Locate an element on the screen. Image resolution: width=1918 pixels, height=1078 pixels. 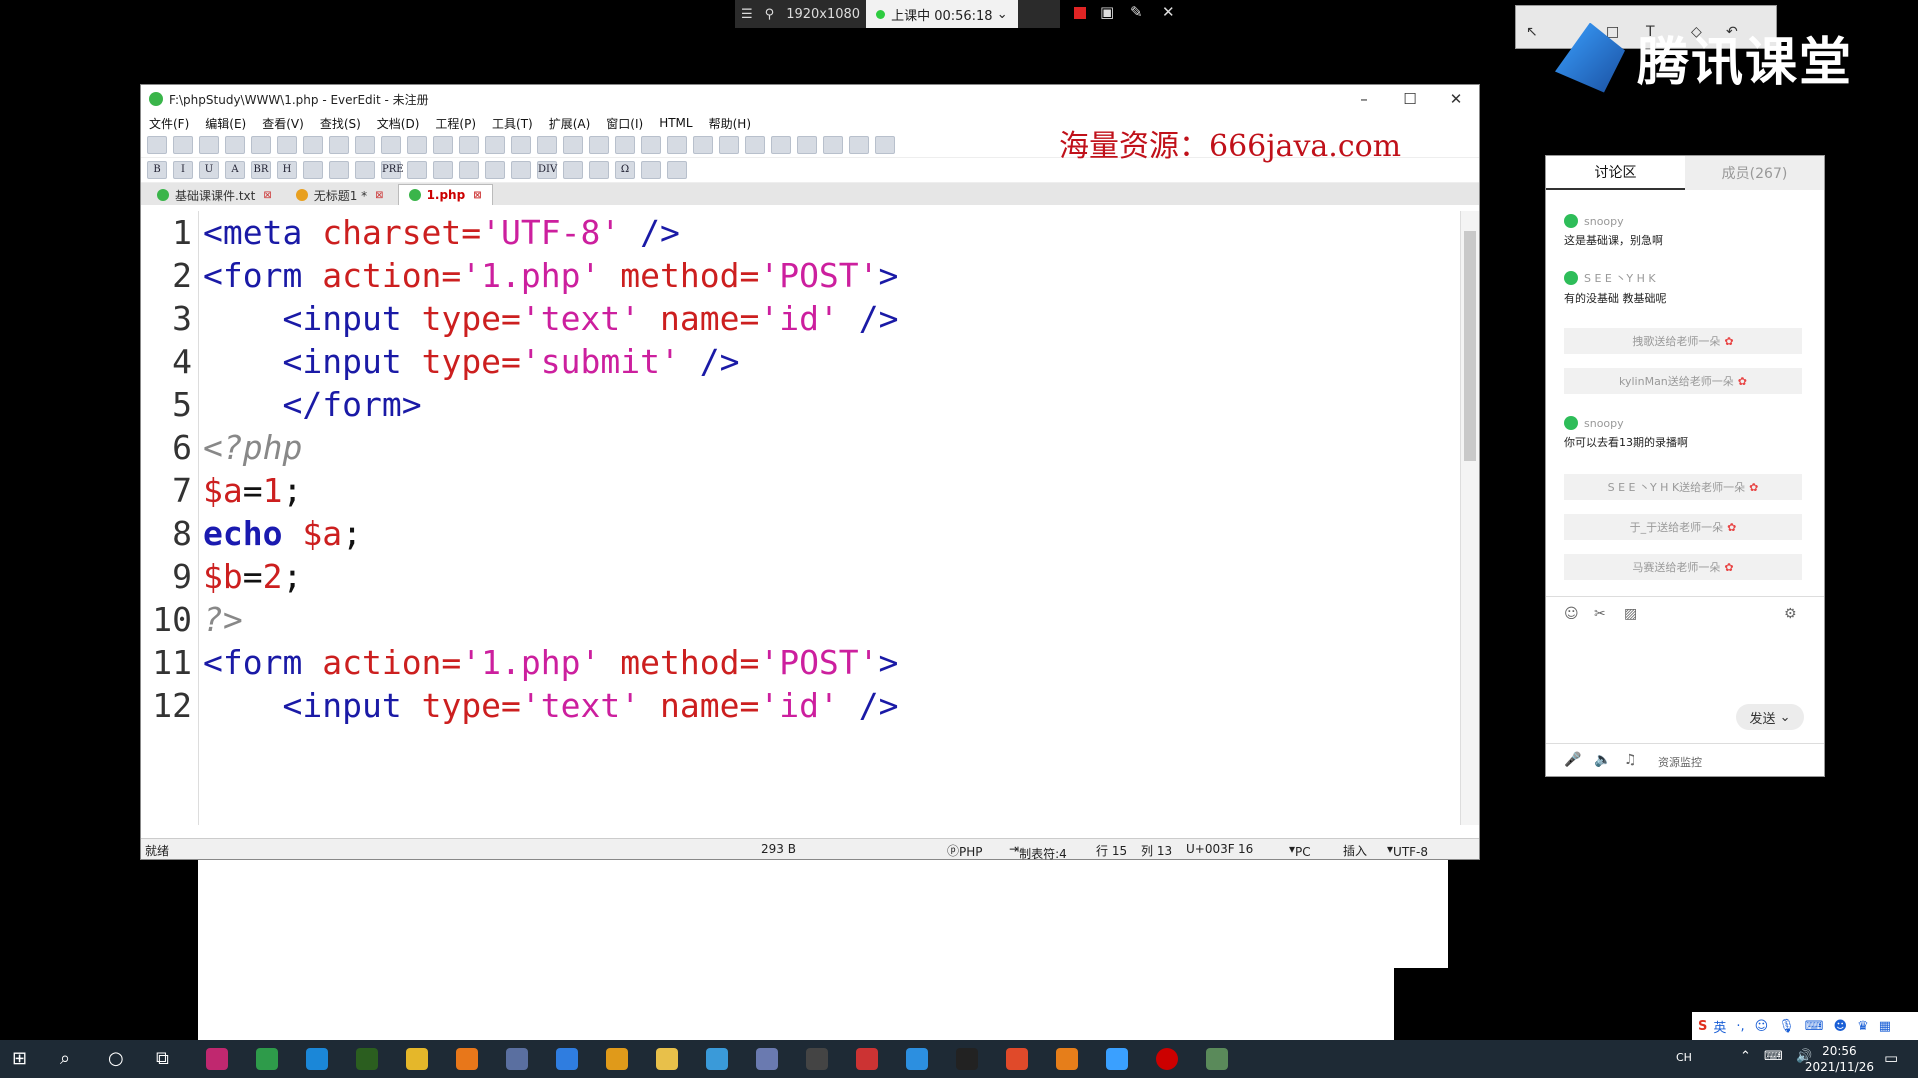
br-button: BR is located at coordinates (261, 170).